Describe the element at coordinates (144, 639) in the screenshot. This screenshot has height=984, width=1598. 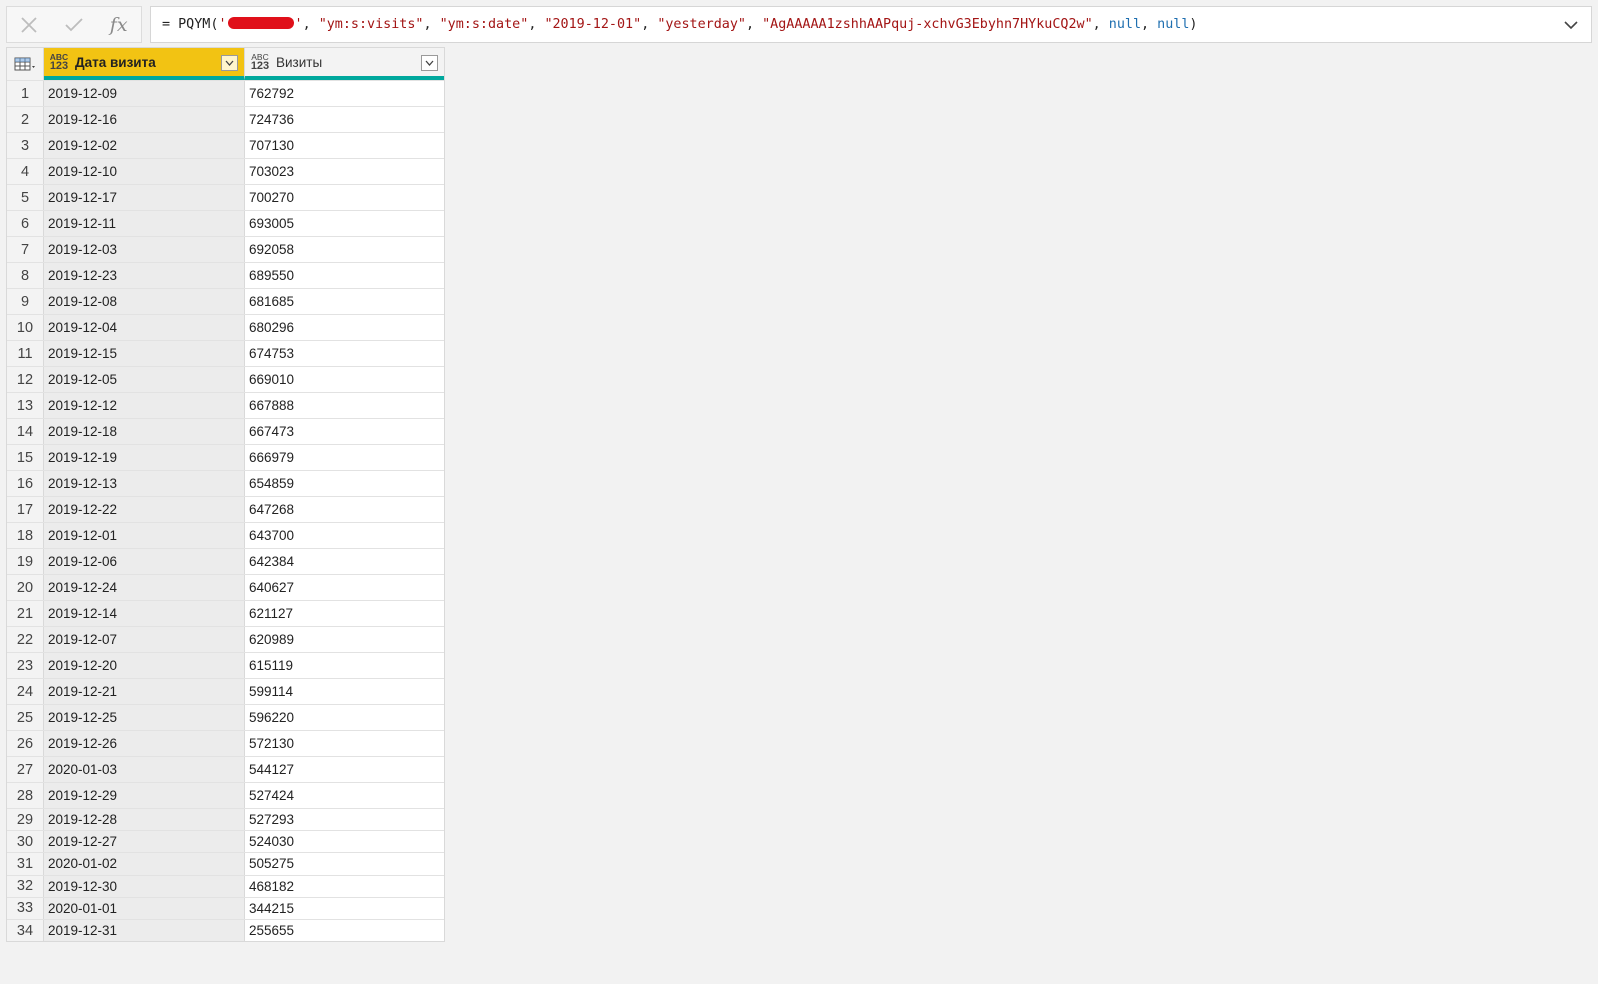
I see `cell-date: 2019-12-07` at that location.